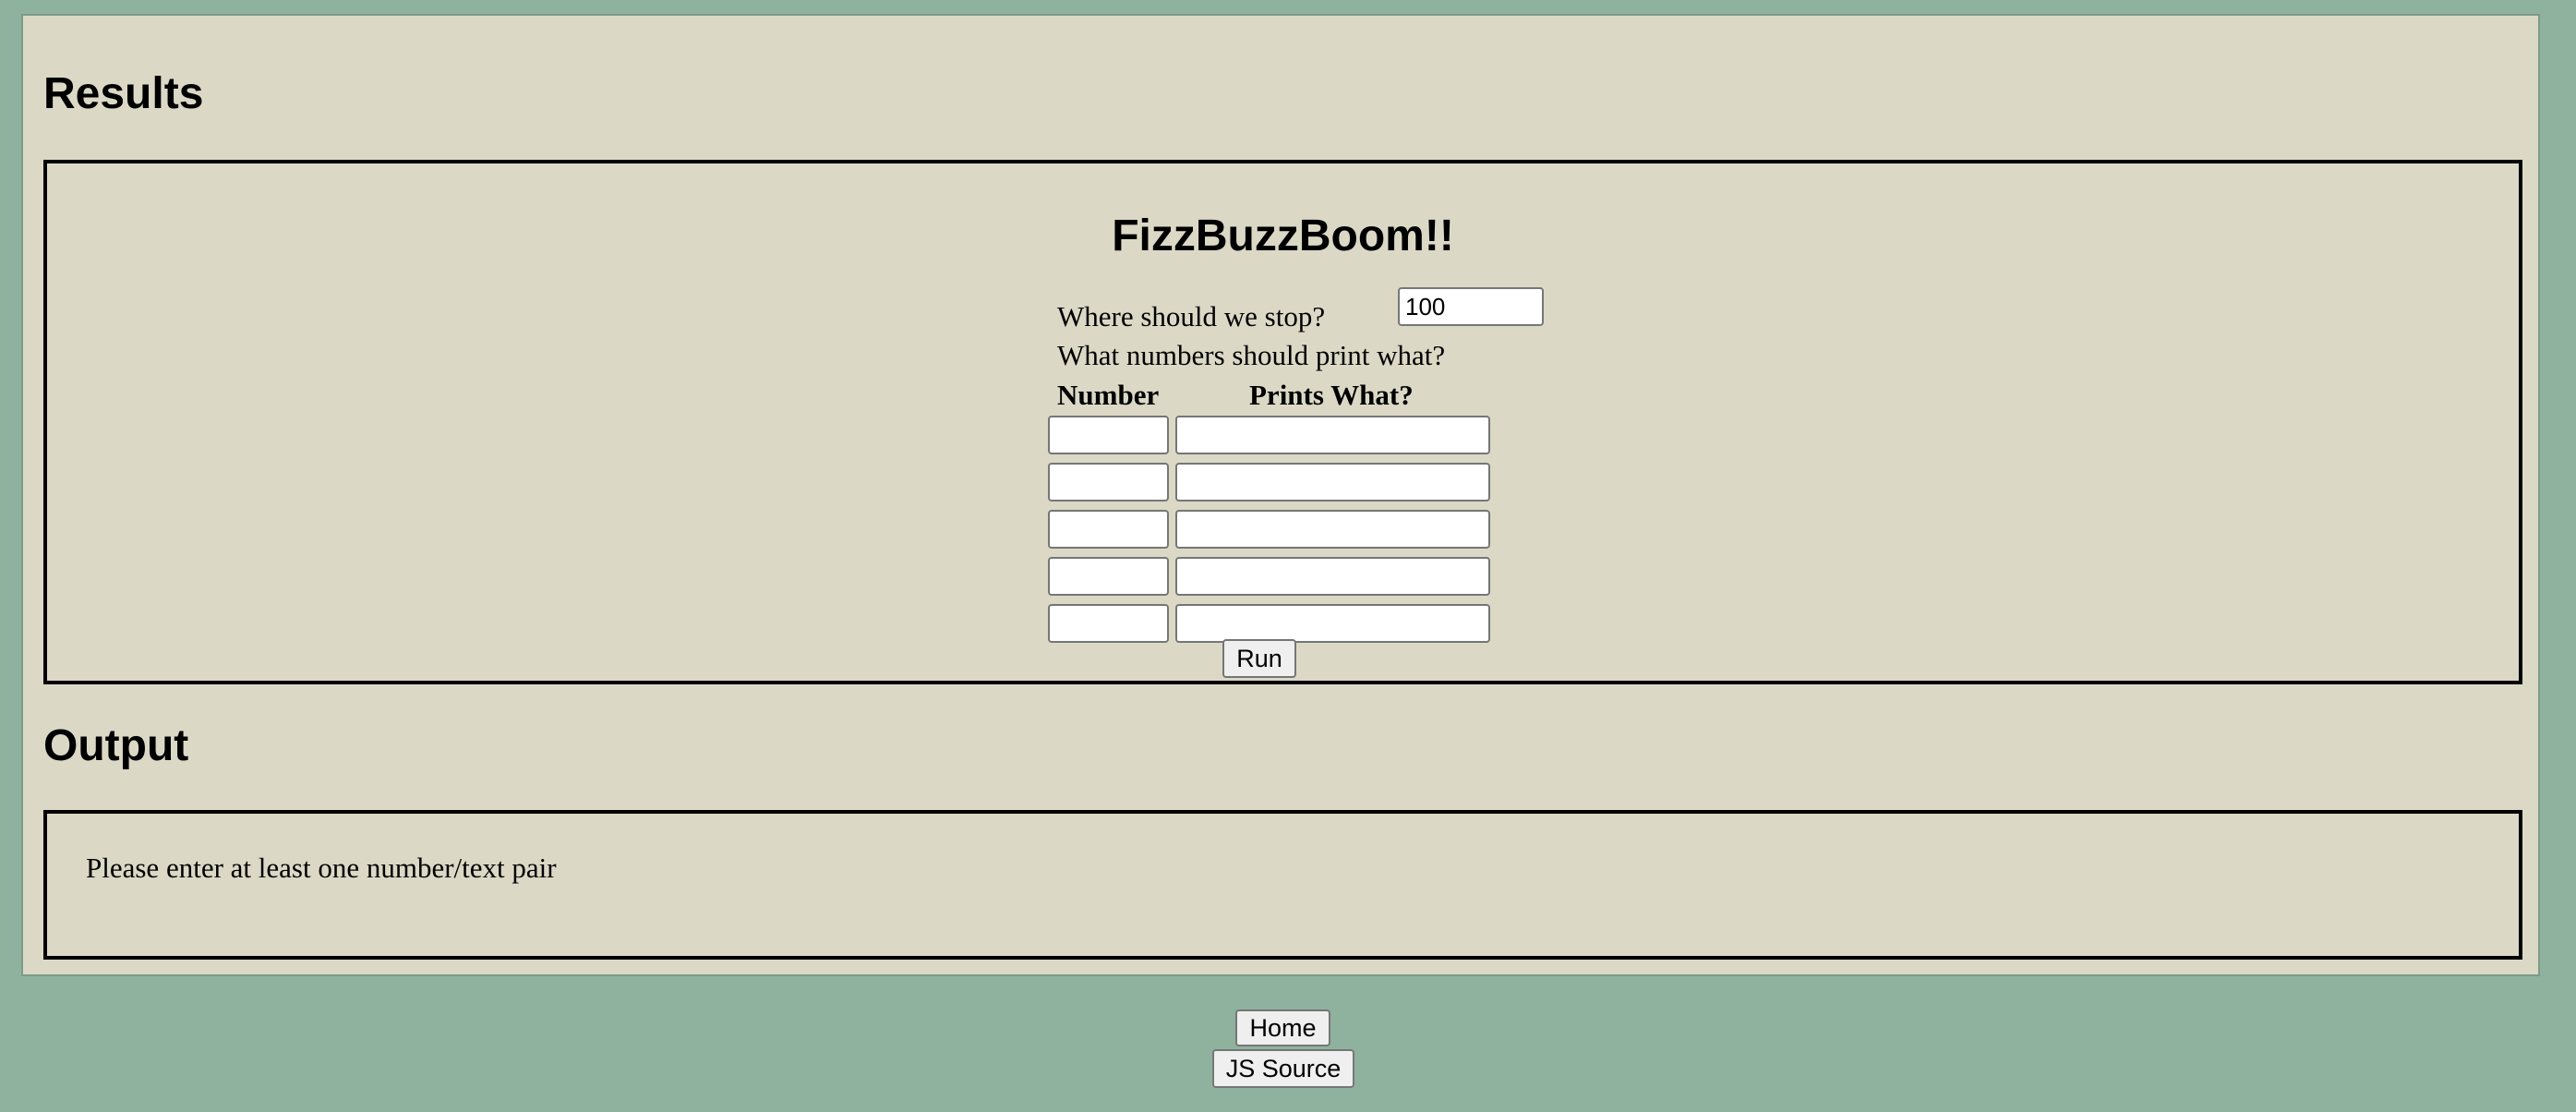 The width and height of the screenshot is (2576, 1112). What do you see at coordinates (1331, 395) in the screenshot?
I see `column-header-prints: Prints What?` at bounding box center [1331, 395].